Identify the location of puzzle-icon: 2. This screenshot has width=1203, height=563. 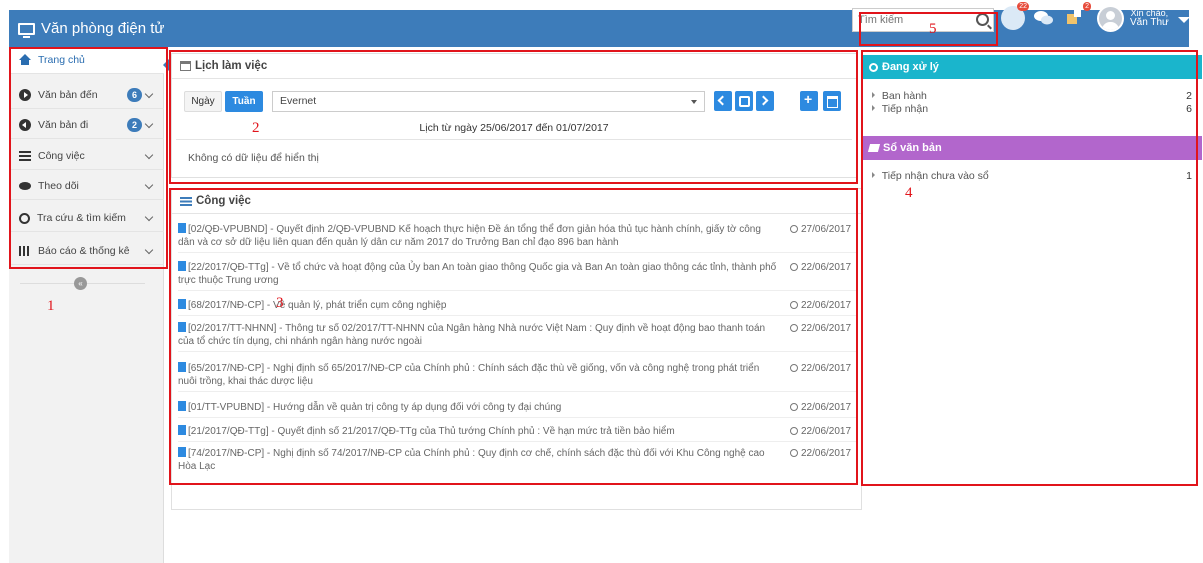
(1077, 16).